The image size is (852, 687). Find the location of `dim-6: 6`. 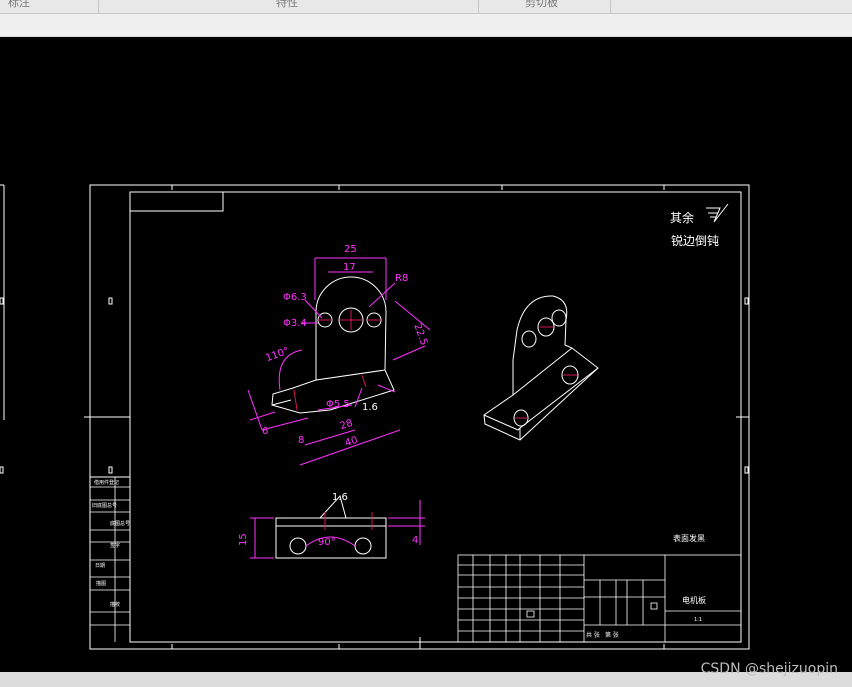

dim-6: 6 is located at coordinates (265, 431).